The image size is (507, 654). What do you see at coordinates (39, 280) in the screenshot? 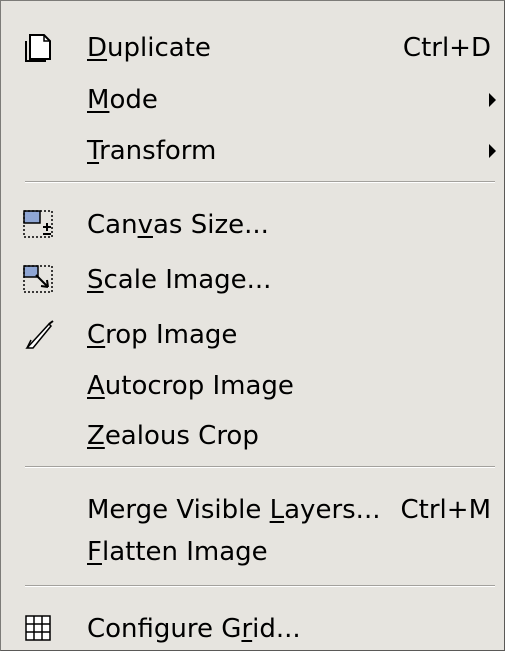
I see `scale-image-icon` at bounding box center [39, 280].